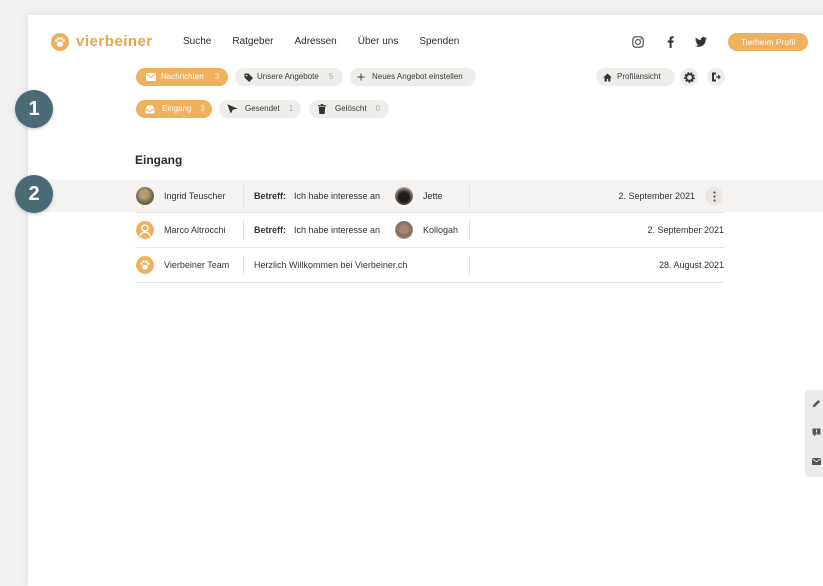 This screenshot has width=823, height=586. I want to click on new-offer-button: Neues Angebot einstellen, so click(413, 77).